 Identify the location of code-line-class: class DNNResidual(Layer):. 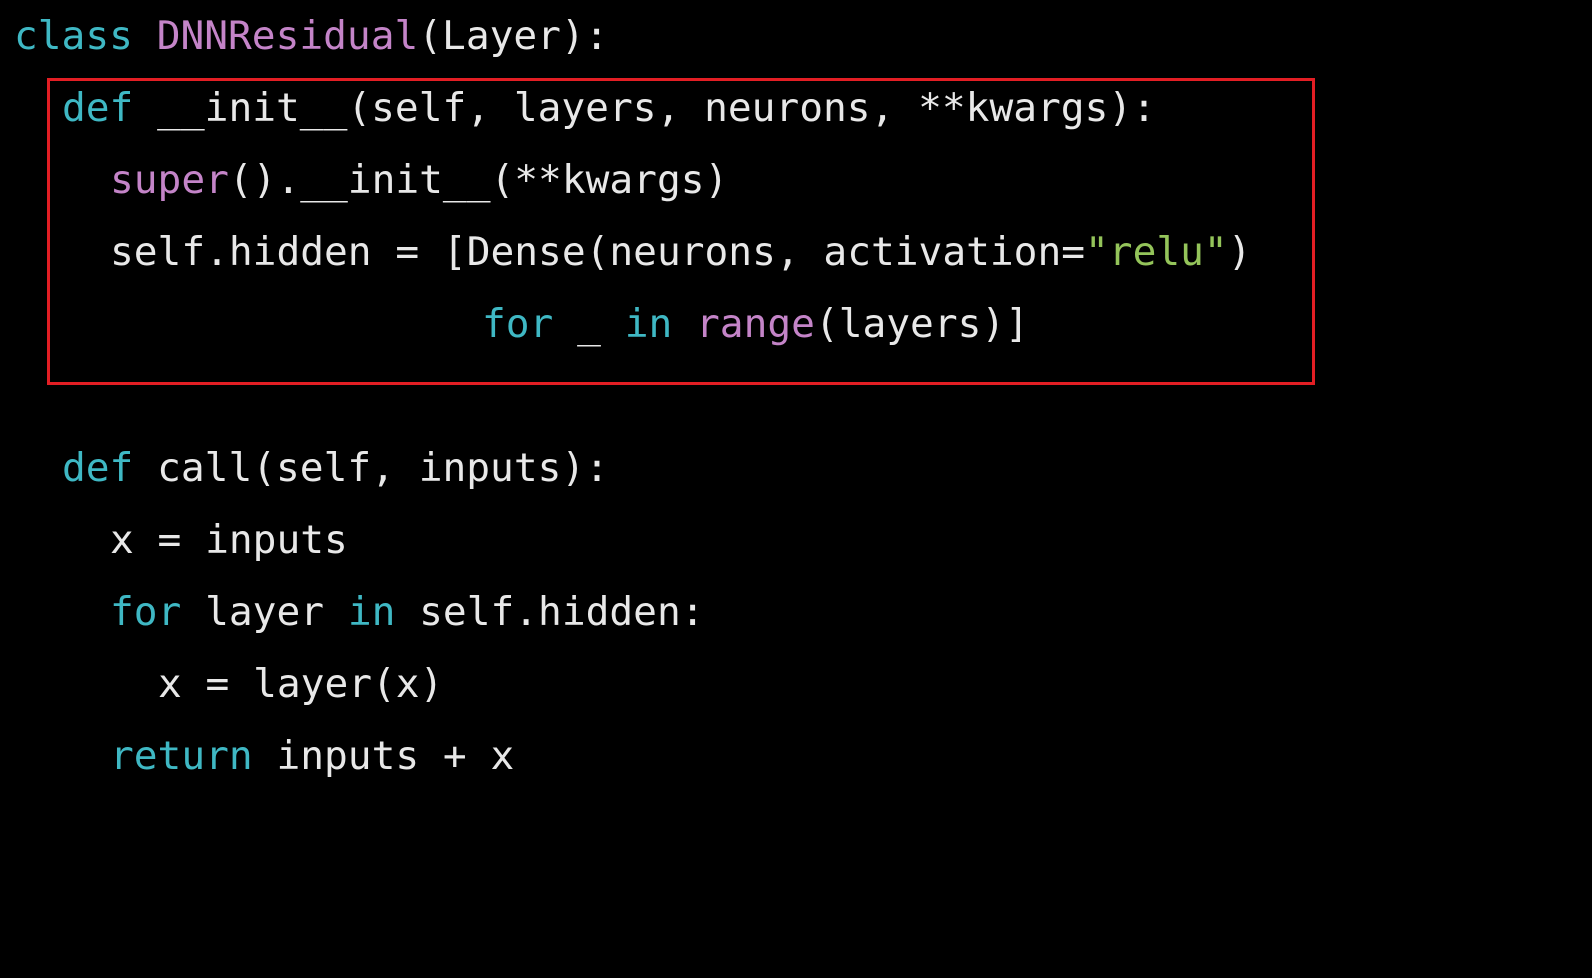
(311, 36).